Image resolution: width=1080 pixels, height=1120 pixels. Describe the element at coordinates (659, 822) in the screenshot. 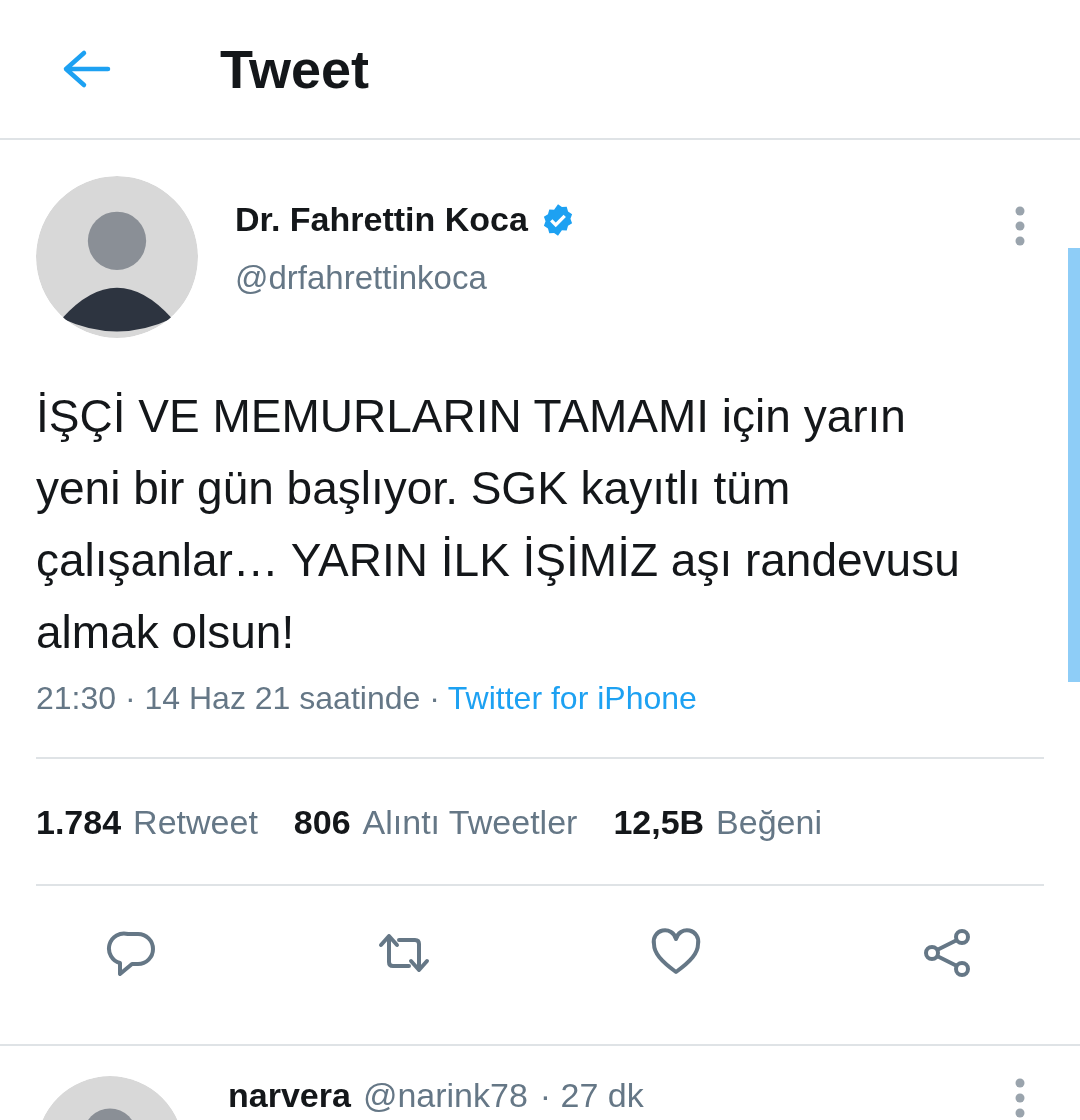

I see `stat-count: 12,5B` at that location.